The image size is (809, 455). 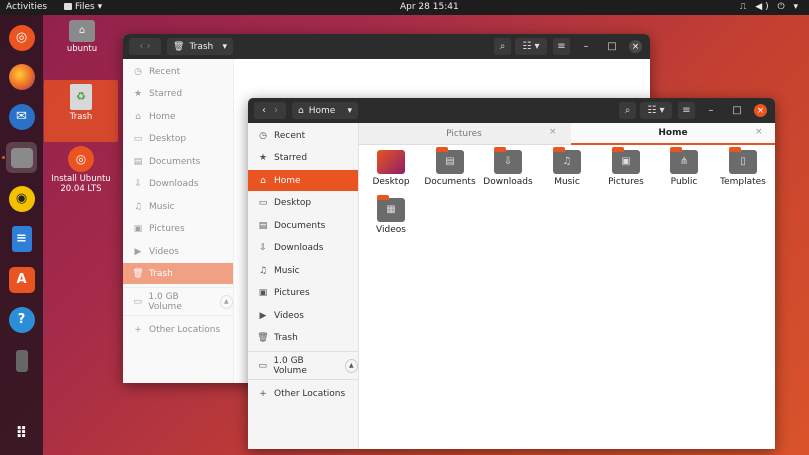 I want to click on path-bar: ⌂ Home ▾, so click(x=325, y=110).